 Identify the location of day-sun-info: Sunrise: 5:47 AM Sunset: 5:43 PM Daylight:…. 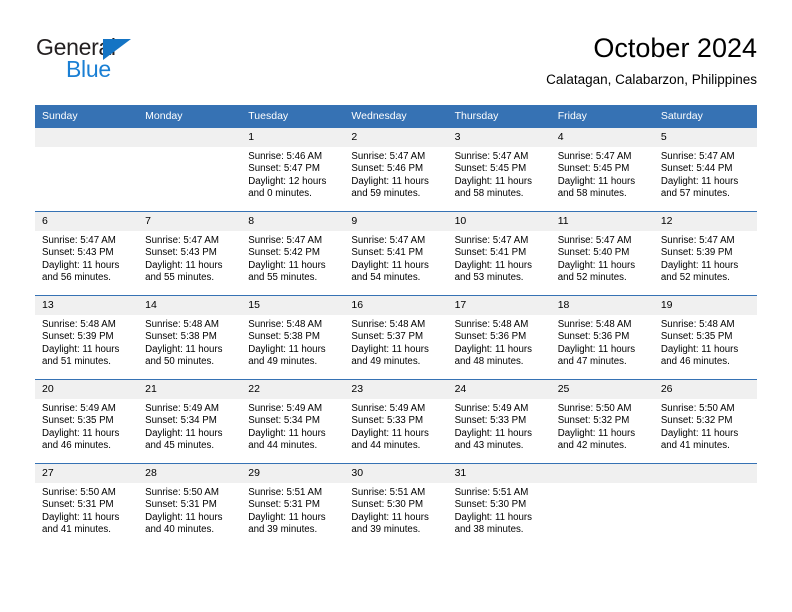
(86, 258).